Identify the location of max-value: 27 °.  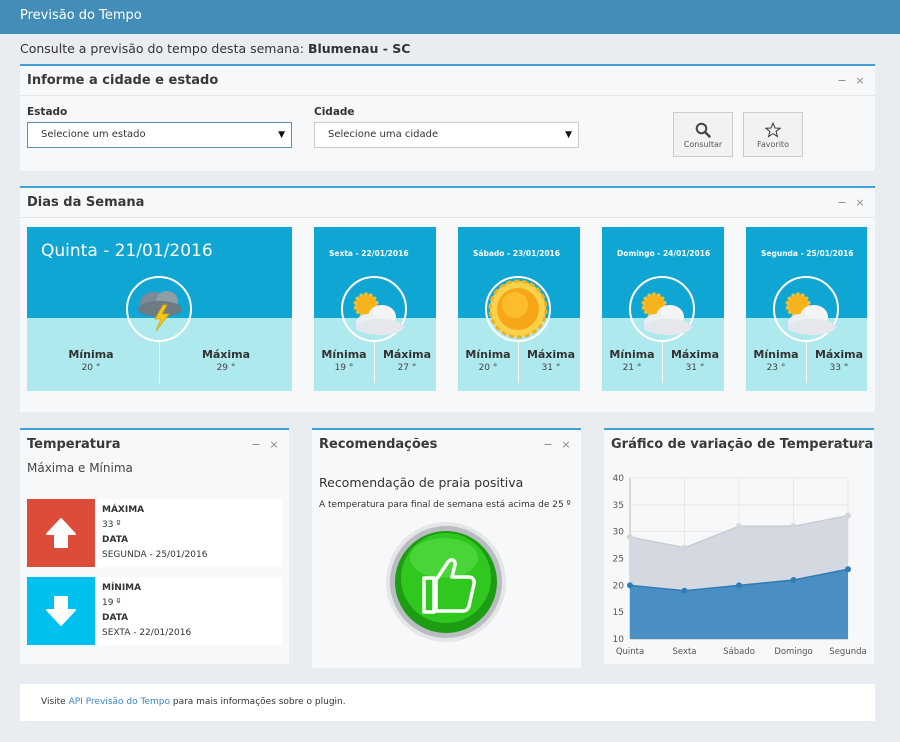
(407, 368).